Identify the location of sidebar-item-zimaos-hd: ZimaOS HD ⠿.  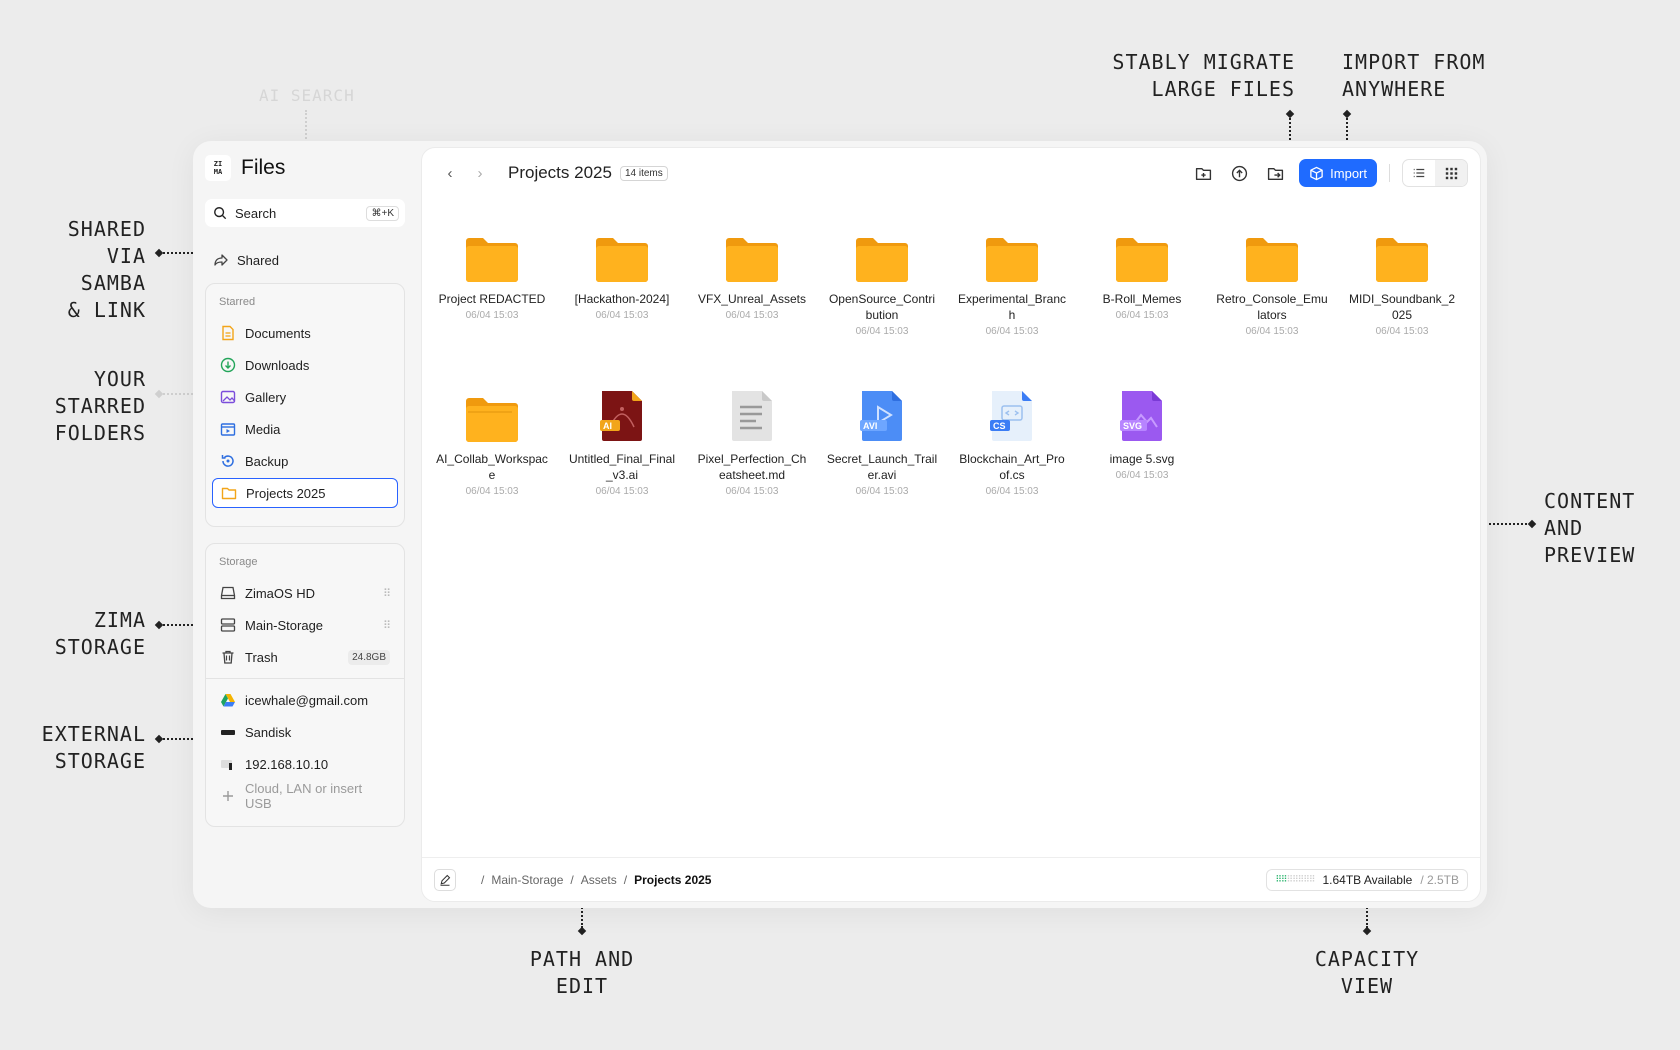
(305, 593).